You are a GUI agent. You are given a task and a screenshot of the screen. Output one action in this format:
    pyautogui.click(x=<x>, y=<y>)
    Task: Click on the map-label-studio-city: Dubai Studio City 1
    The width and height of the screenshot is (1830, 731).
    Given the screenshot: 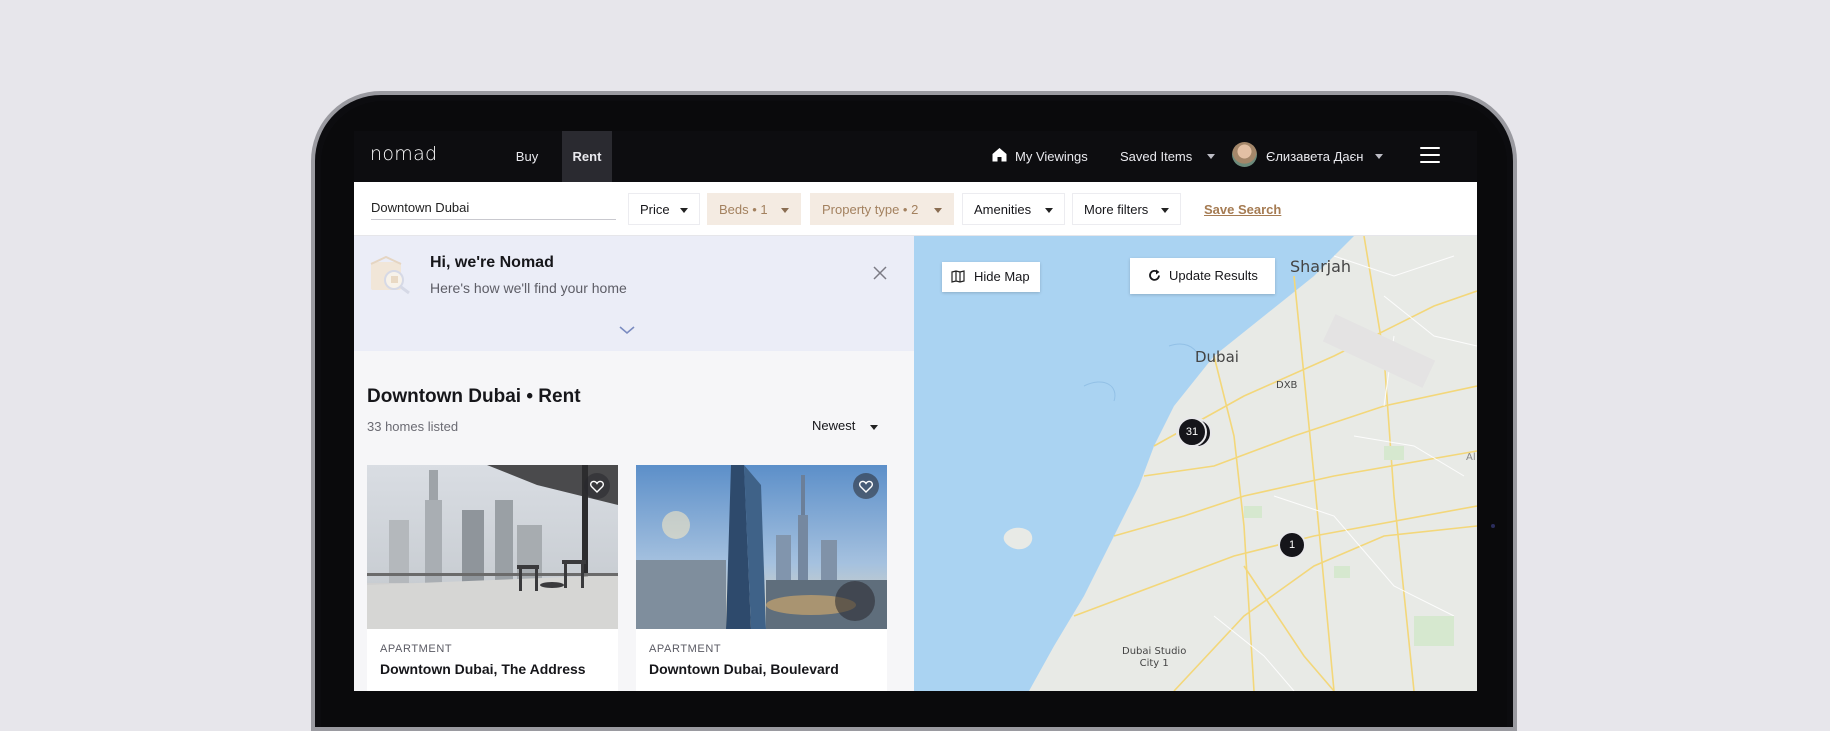 What is the action you would take?
    pyautogui.click(x=1154, y=657)
    